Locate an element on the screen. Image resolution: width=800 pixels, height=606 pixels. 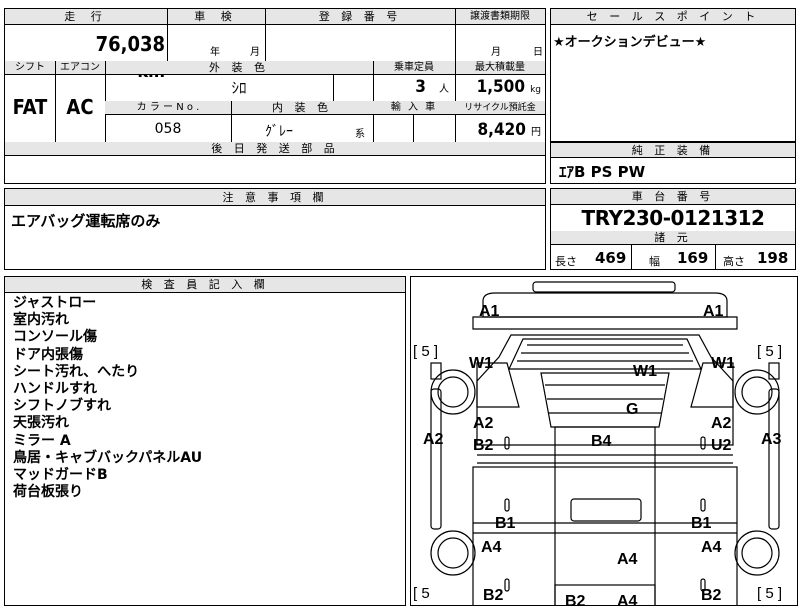
equipment-label: 純 正 装 備 is located at coordinates (673, 150).